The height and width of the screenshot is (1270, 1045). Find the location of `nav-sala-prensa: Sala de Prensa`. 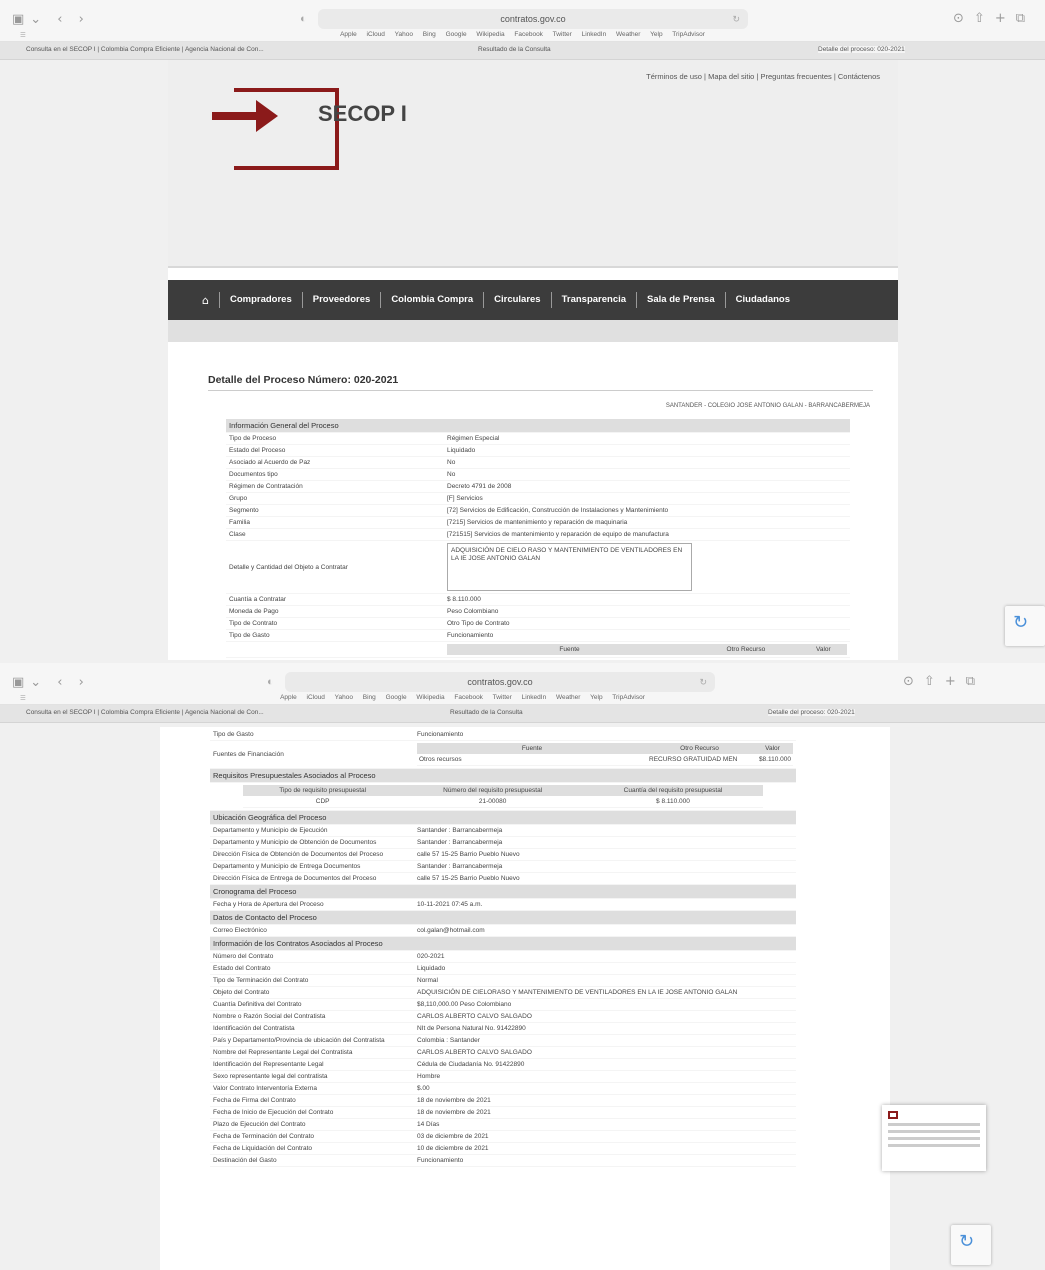

nav-sala-prensa: Sala de Prensa is located at coordinates (680, 300).